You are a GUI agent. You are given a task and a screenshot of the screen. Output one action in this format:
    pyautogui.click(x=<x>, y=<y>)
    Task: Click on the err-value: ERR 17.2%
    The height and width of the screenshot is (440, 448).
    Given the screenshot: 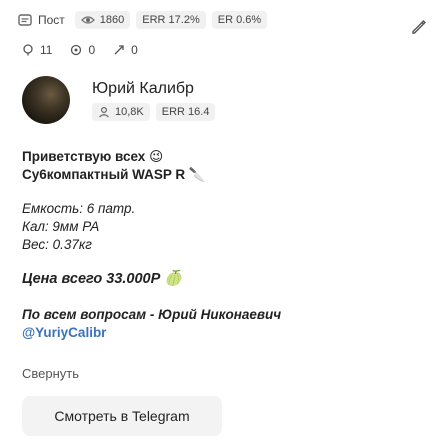 What is the action you would take?
    pyautogui.click(x=171, y=20)
    